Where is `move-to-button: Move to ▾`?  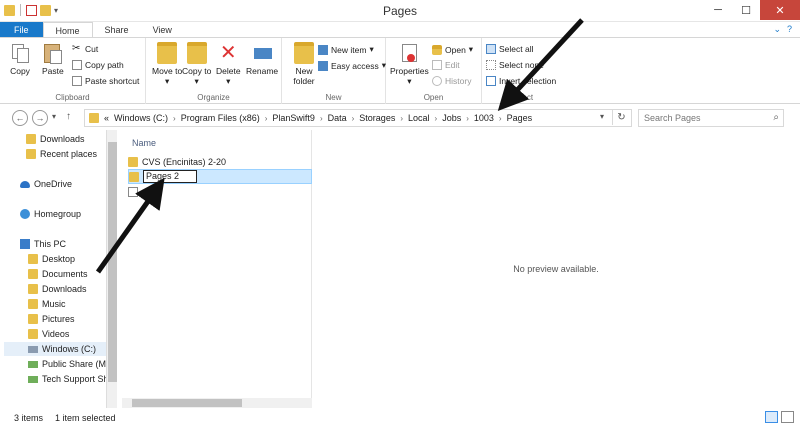 move-to-button: Move to ▾ is located at coordinates (167, 64).